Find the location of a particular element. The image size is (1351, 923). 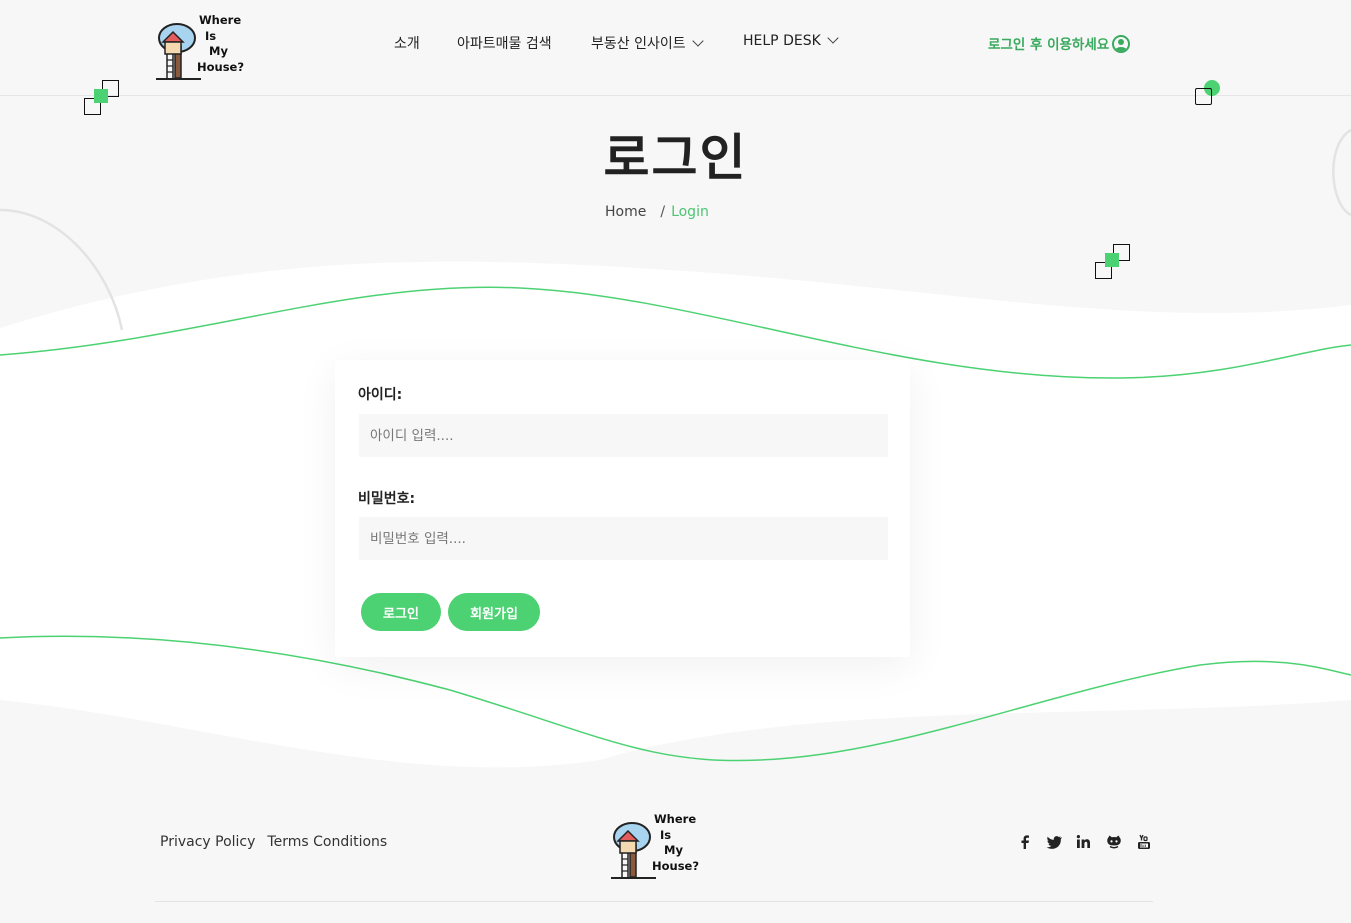

decorative-square-outline is located at coordinates (1203, 96).